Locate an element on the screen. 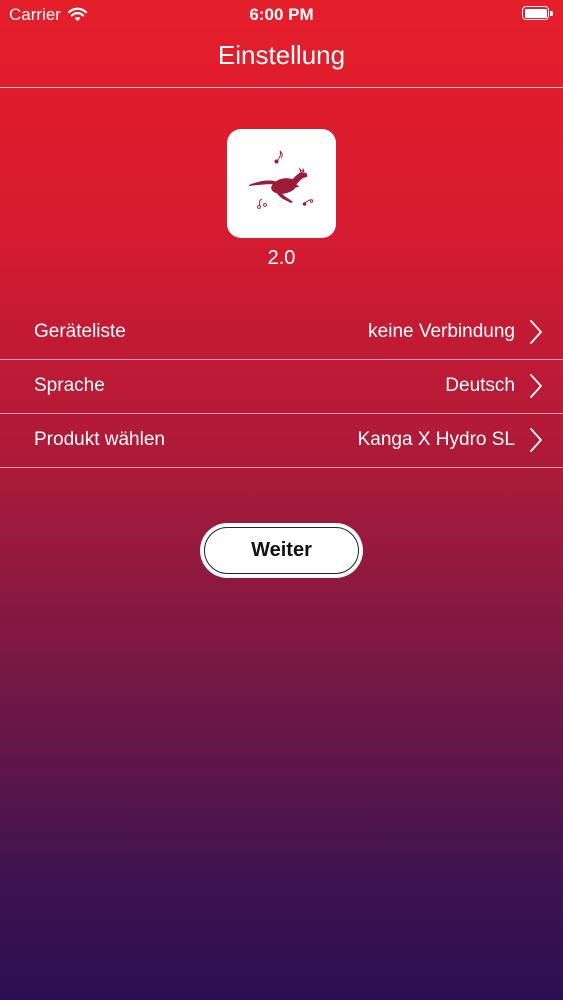 The width and height of the screenshot is (563, 1000). status-bar: Carrier 6:00 PM is located at coordinates (281, 15).